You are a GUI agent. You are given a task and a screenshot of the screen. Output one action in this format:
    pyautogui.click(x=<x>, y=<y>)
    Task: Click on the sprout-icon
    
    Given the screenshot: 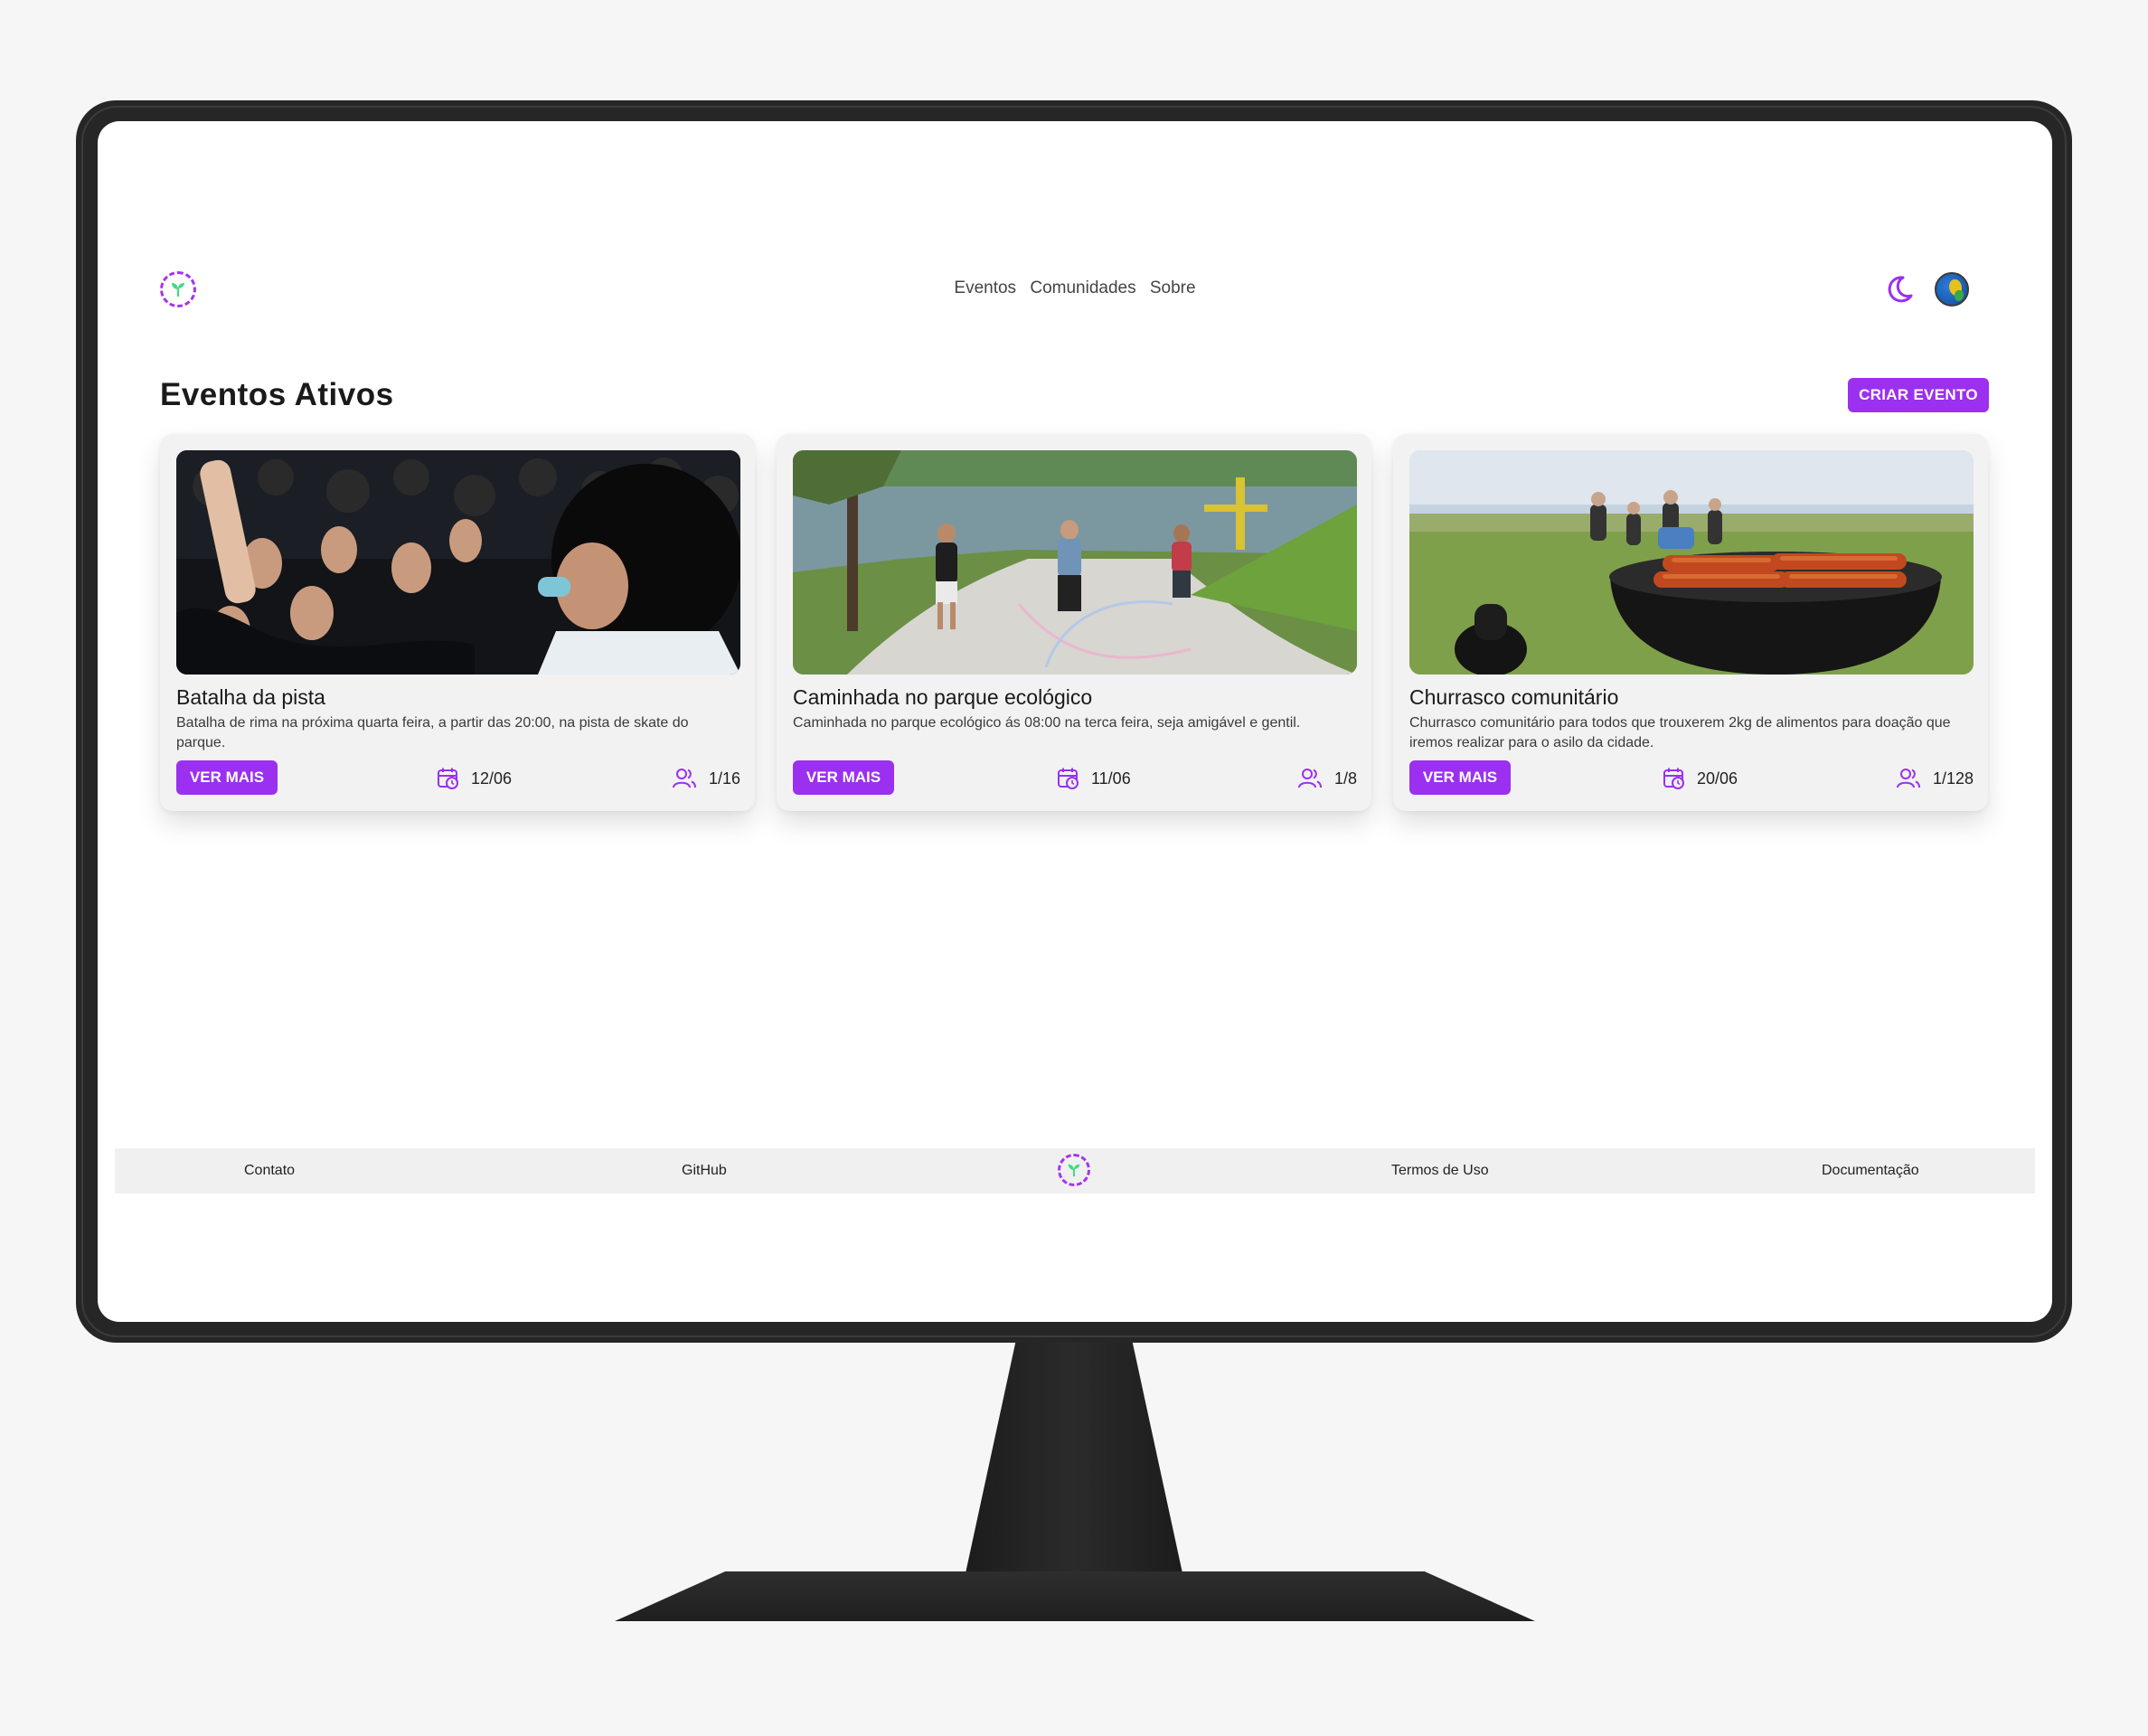 What is the action you would take?
    pyautogui.click(x=1074, y=1170)
    